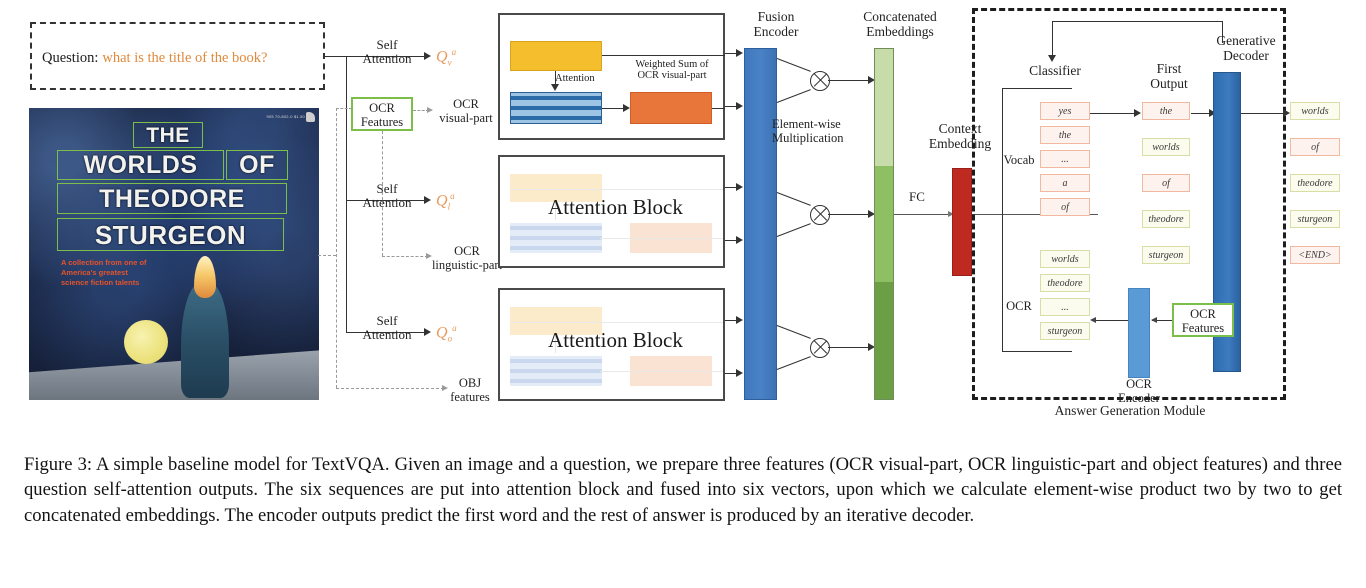 This screenshot has width=1366, height=588. I want to click on ocr-encoder-label: OCR Encoder, so click(1139, 391).